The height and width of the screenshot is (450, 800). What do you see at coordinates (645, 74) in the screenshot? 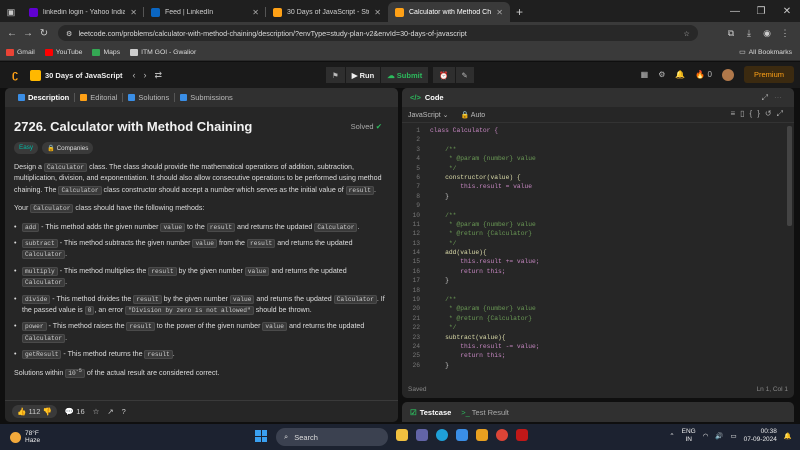
I see `layout-icon: ▦` at bounding box center [645, 74].